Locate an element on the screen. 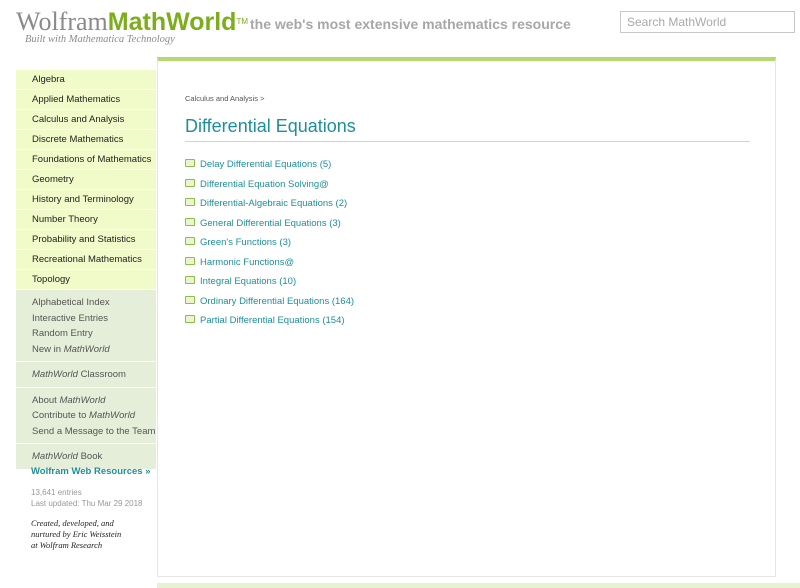 The width and height of the screenshot is (800, 588). contribute-link: Contribute to MathWorld is located at coordinates (94, 416).